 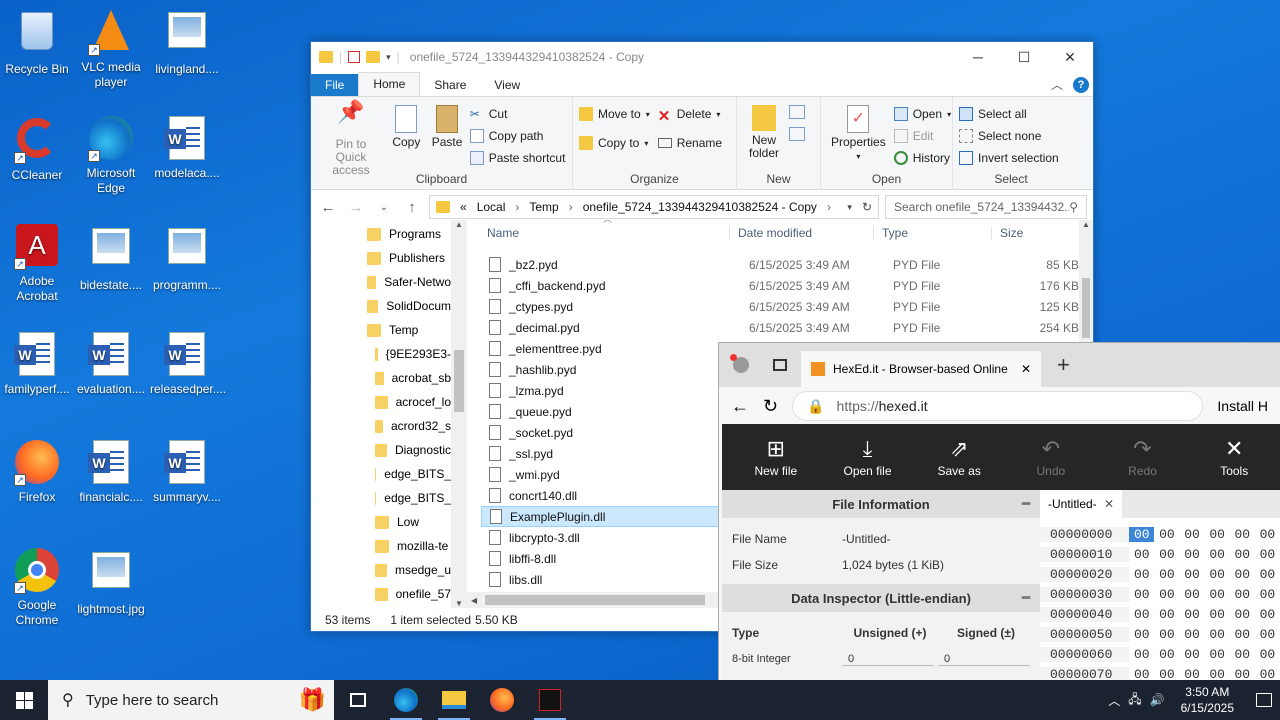 I want to click on delete-button: ✕ Delete ▾, so click(x=690, y=114).